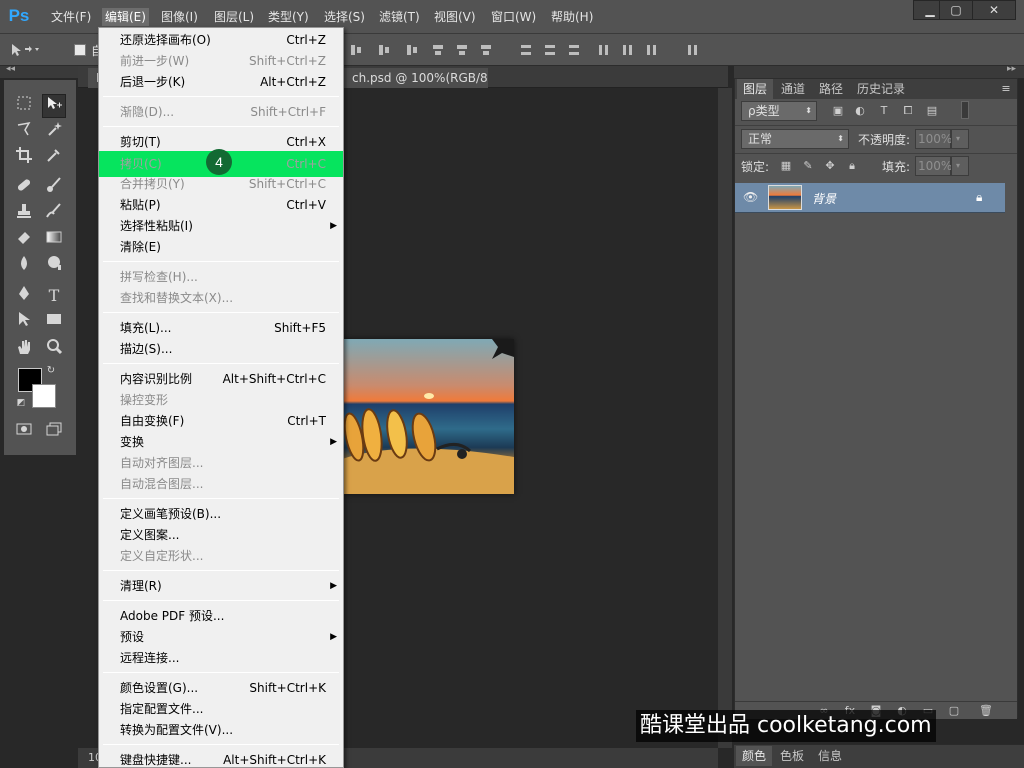 This screenshot has width=1024, height=768. What do you see at coordinates (54, 322) in the screenshot?
I see `rectangle-tool-icon` at bounding box center [54, 322].